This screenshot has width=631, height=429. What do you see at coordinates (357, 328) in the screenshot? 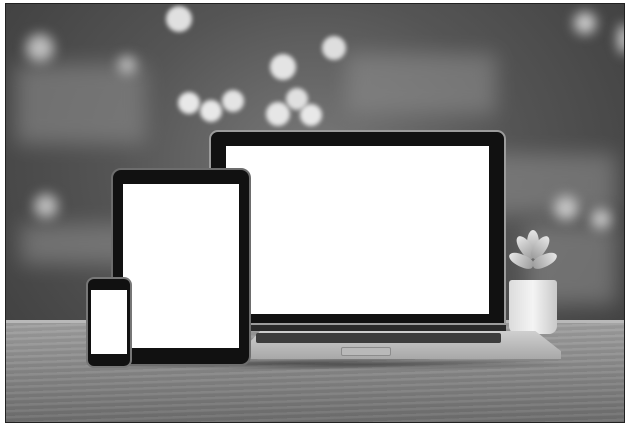
I see `laptop-hinge` at bounding box center [357, 328].